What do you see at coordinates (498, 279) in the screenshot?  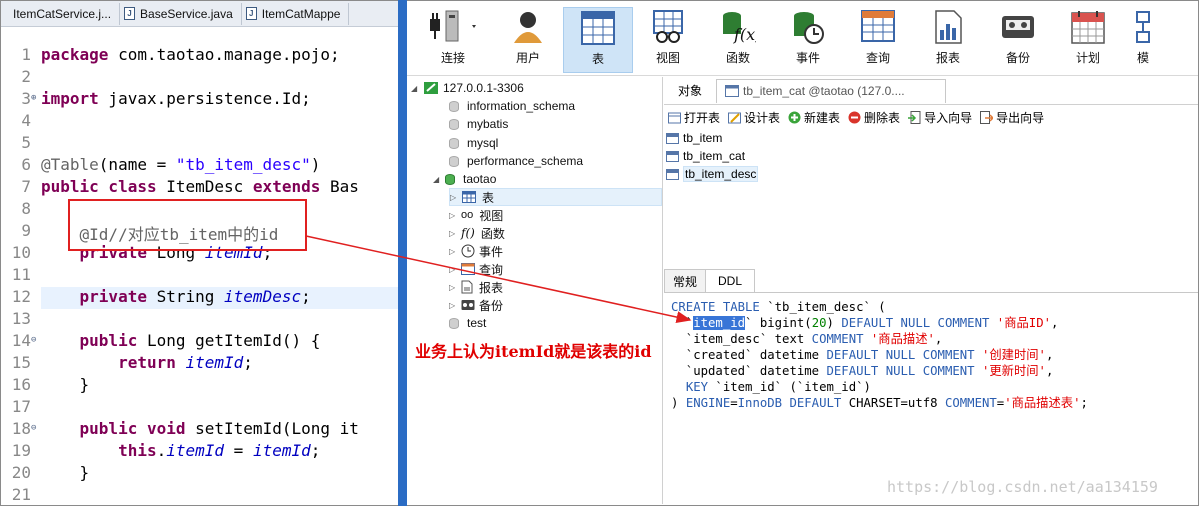 I see `annotation-arrow` at bounding box center [498, 279].